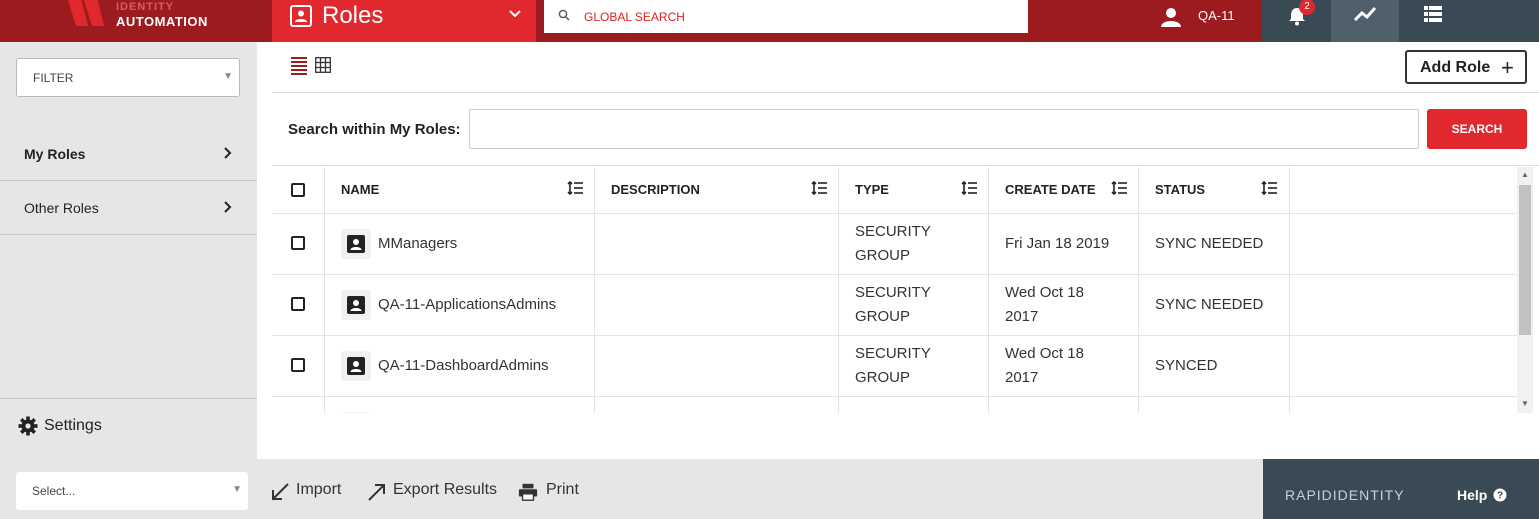 The height and width of the screenshot is (519, 1539). Describe the element at coordinates (515, 14) in the screenshot. I see `chevron-down-icon` at that location.